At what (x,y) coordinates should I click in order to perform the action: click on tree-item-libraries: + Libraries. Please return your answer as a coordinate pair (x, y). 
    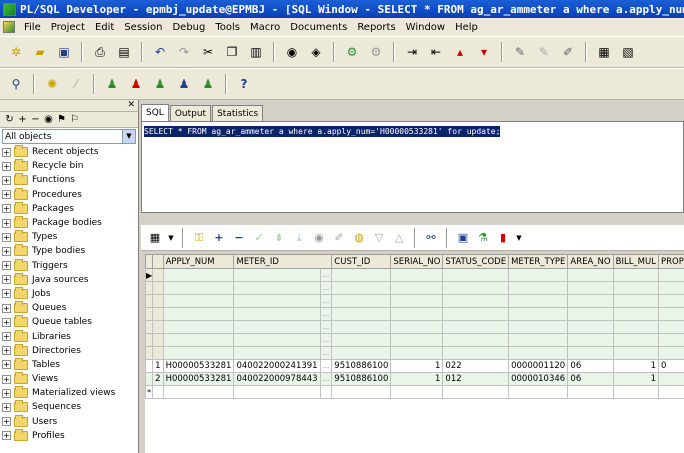
    Looking at the image, I should click on (69, 336).